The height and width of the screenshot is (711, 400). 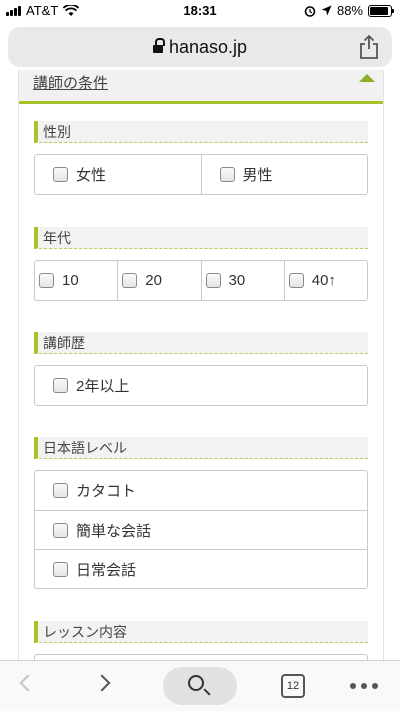 What do you see at coordinates (201, 132) in the screenshot?
I see `gender-title: 性別` at bounding box center [201, 132].